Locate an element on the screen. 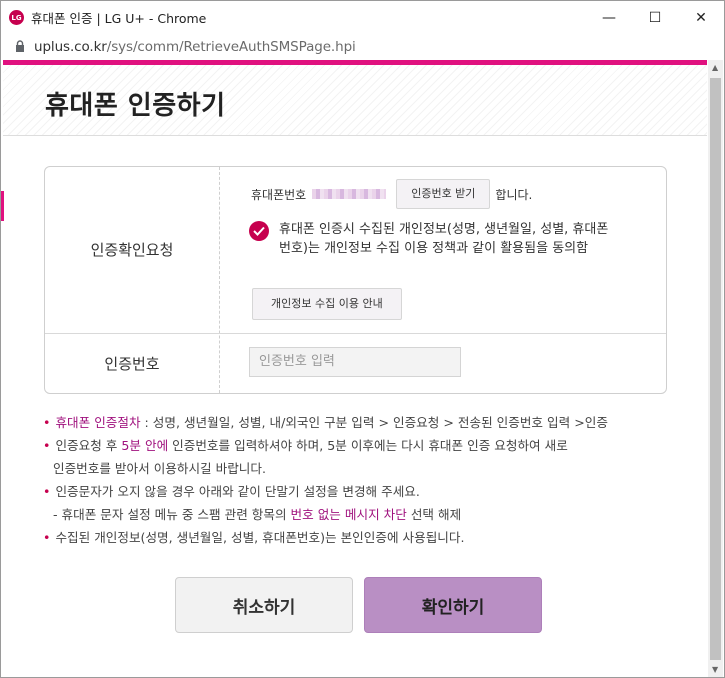  page-title: 휴대폰 인증하기 is located at coordinates (135, 106).